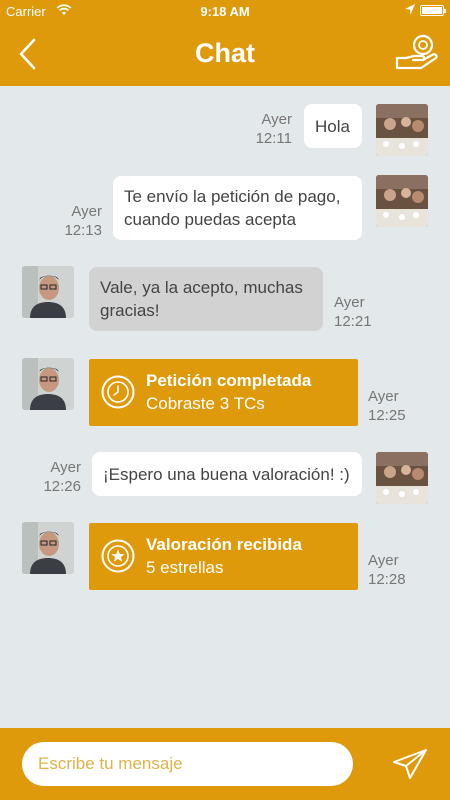 Image resolution: width=450 pixels, height=800 pixels. What do you see at coordinates (62, 486) in the screenshot?
I see `timestamp-time: 12:26` at bounding box center [62, 486].